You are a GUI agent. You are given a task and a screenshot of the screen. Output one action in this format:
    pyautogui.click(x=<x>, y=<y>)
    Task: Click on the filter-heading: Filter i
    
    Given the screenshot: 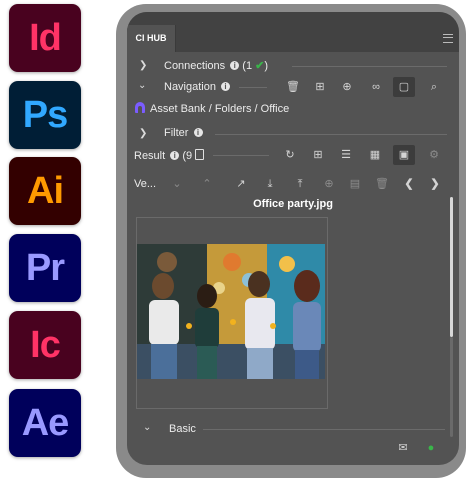 What is the action you would take?
    pyautogui.click(x=183, y=133)
    